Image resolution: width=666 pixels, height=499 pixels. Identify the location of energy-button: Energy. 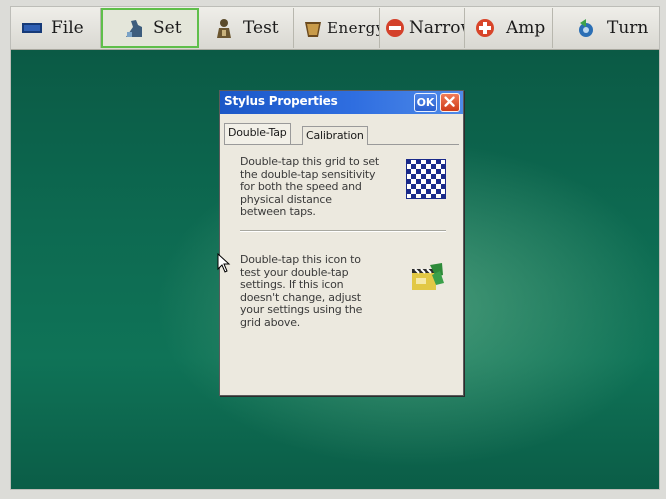
(337, 28).